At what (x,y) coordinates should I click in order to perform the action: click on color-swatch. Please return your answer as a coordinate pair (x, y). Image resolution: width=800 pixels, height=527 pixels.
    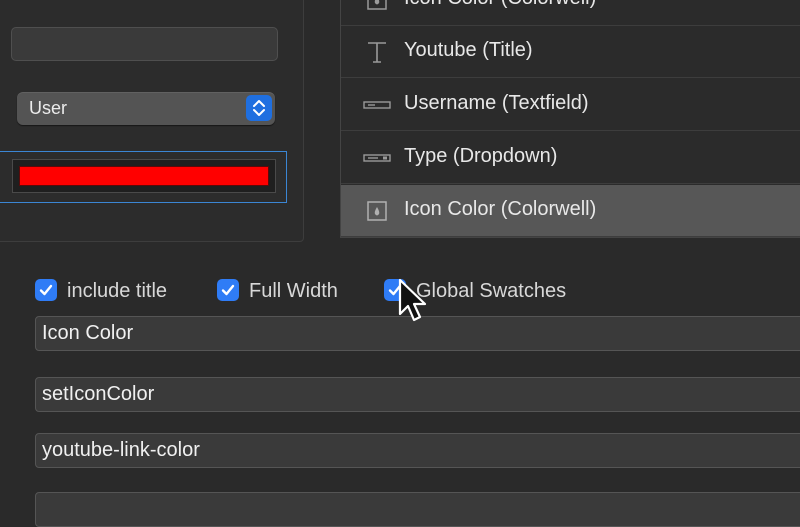
    Looking at the image, I should click on (144, 176).